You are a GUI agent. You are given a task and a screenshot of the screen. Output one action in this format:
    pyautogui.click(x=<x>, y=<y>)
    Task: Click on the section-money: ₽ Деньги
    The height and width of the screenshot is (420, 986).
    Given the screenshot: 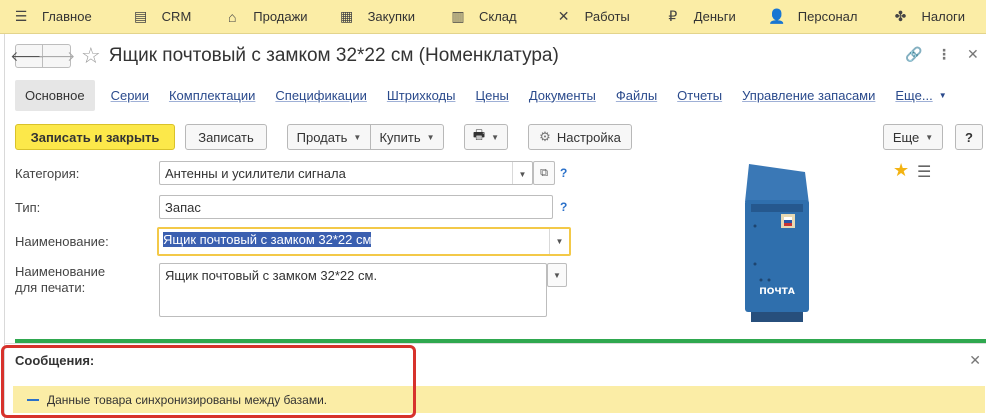 What is the action you would take?
    pyautogui.click(x=694, y=17)
    